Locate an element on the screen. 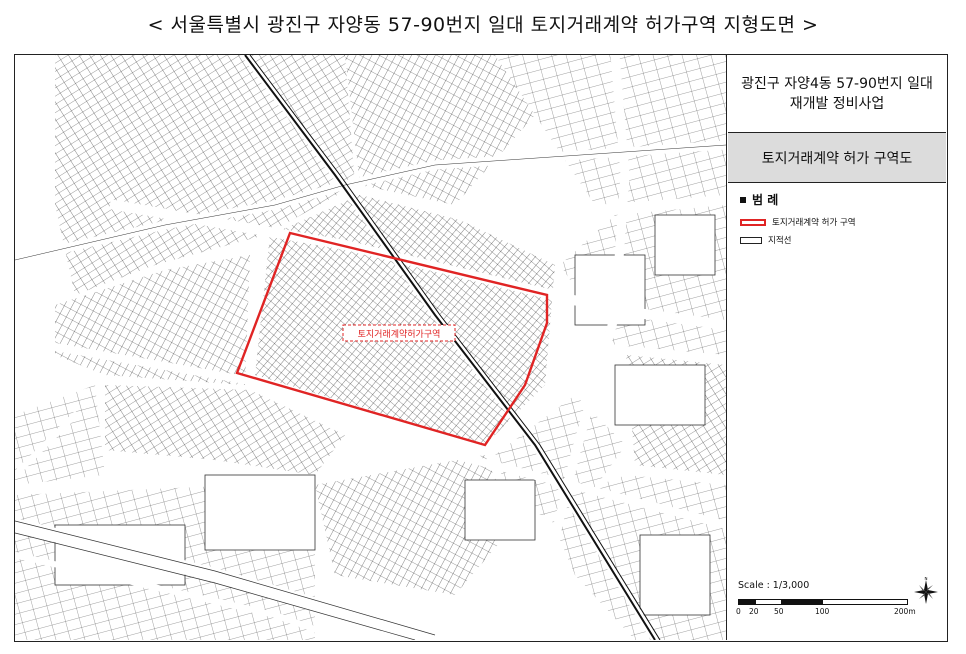  scale-label: Scale : 1/3,000 is located at coordinates (774, 585).